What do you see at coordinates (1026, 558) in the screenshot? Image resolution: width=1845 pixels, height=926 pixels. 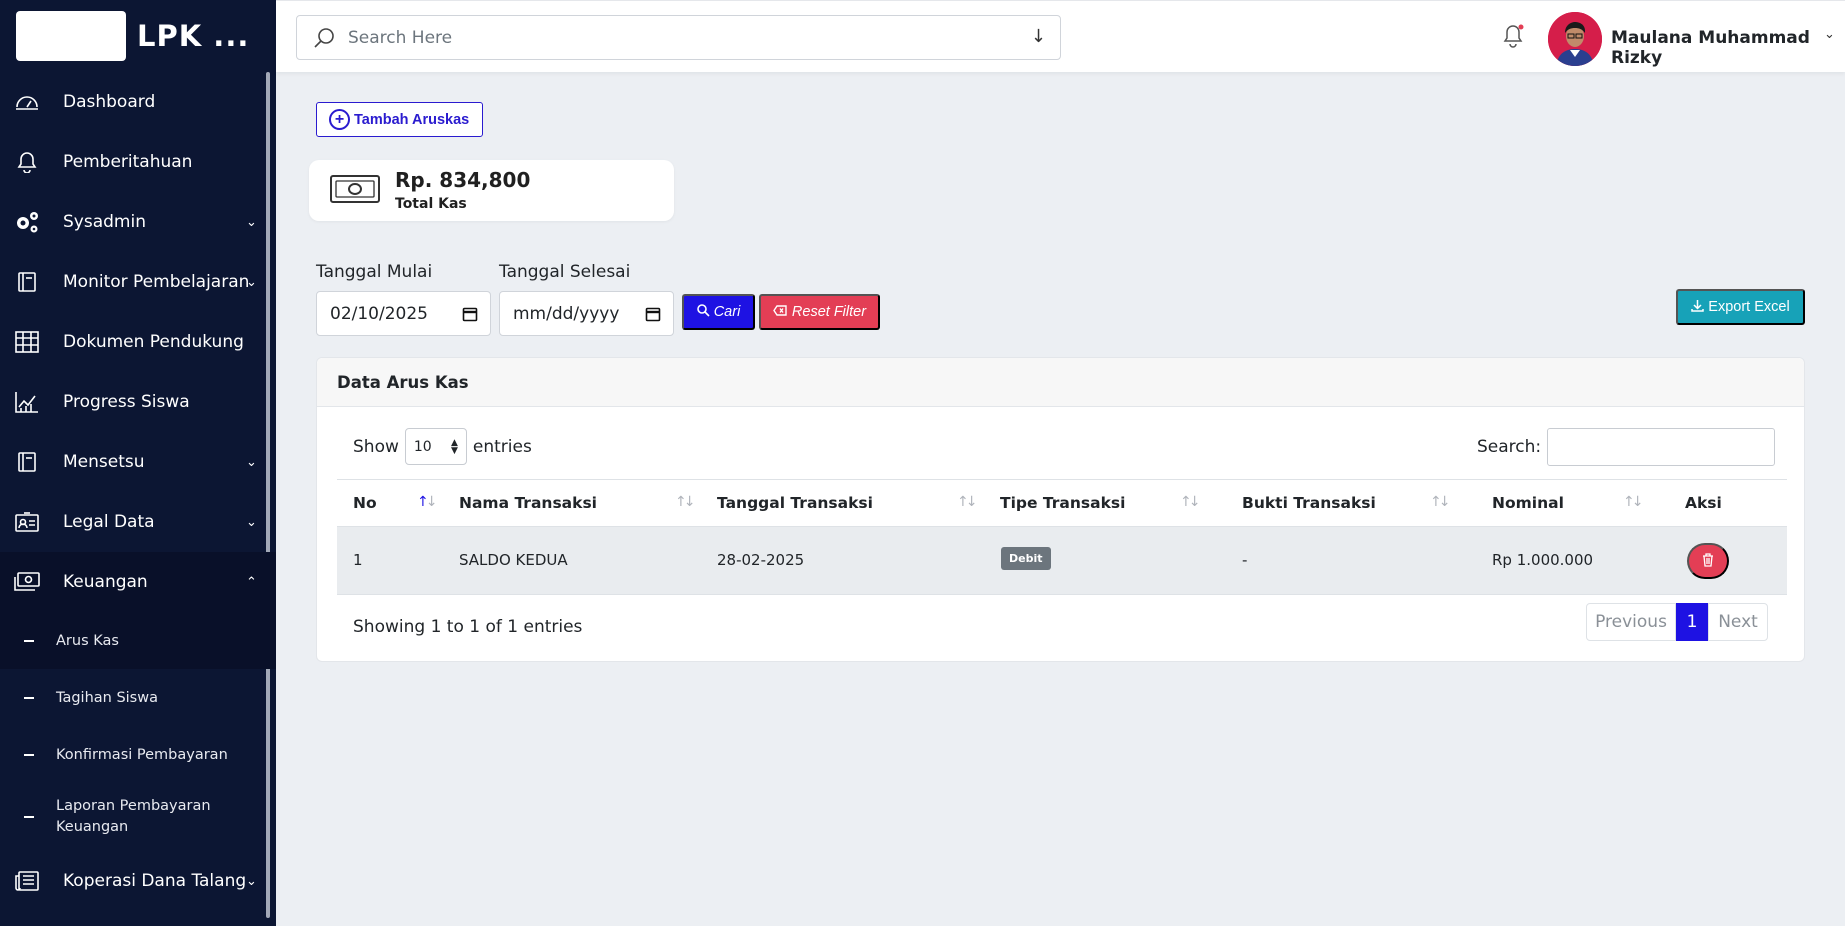 I see `tipe-transaksi-badge: Debit` at bounding box center [1026, 558].